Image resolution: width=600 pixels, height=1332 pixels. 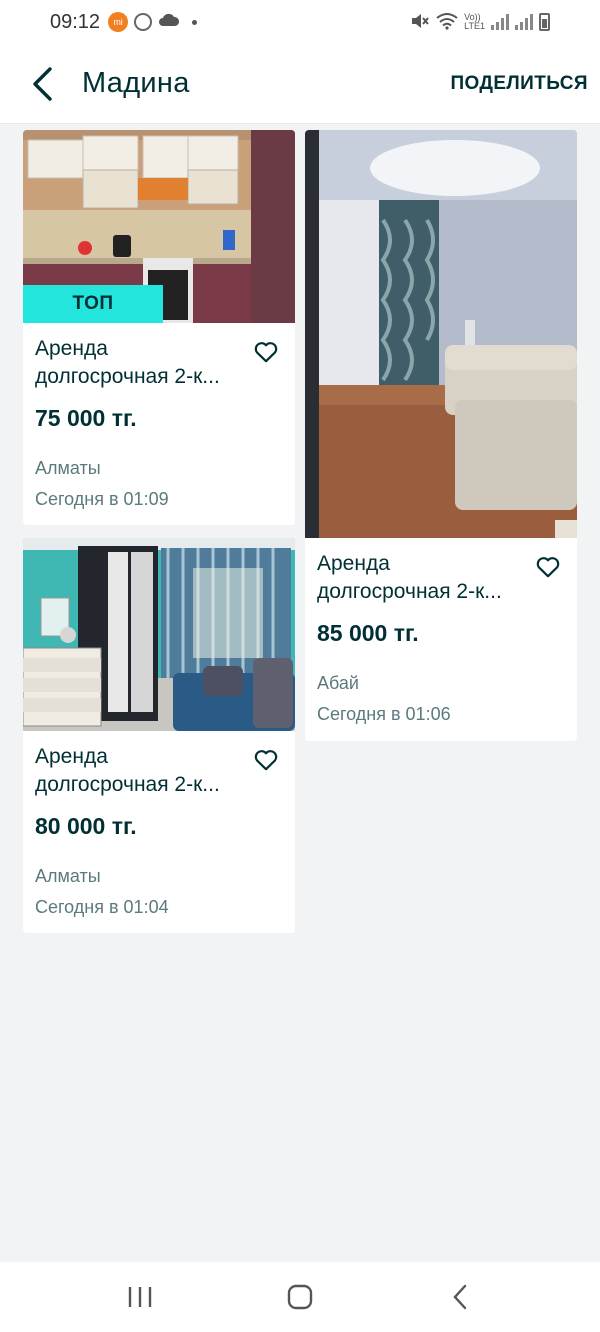 I want to click on status-notifications: mi, so click(x=153, y=22).